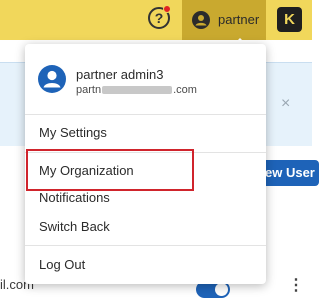 Image resolution: width=320 pixels, height=298 pixels. What do you see at coordinates (221, 289) in the screenshot?
I see `toggle-knob` at bounding box center [221, 289].